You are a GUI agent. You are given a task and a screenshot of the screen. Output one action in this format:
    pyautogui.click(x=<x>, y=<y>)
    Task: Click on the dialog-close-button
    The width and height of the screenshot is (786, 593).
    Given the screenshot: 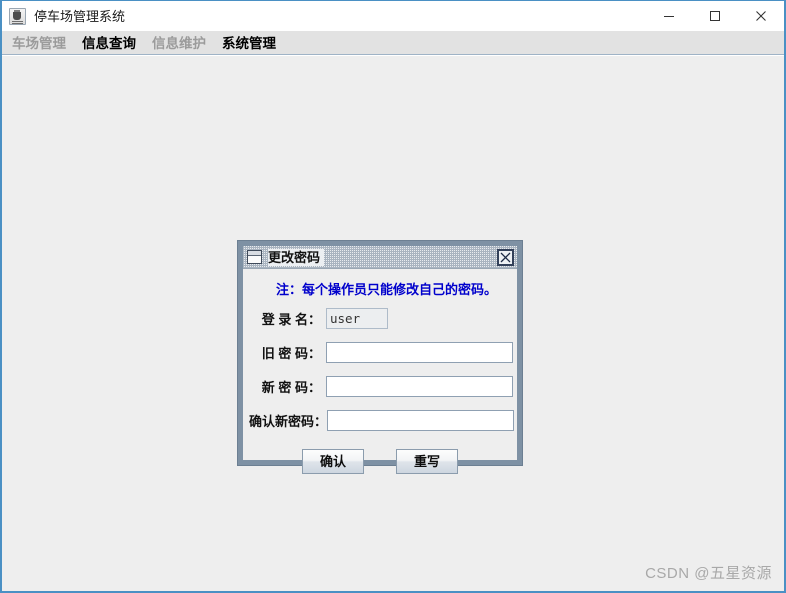 What is the action you would take?
    pyautogui.click(x=505, y=257)
    